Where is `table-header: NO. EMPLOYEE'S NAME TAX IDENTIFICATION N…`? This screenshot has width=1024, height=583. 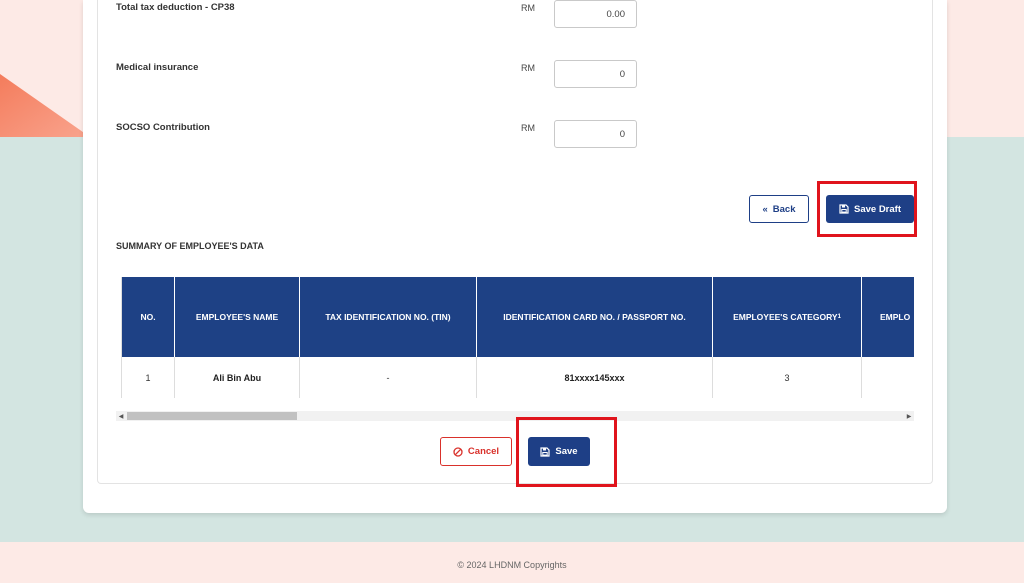 table-header: NO. EMPLOYEE'S NAME TAX IDENTIFICATION N… is located at coordinates (518, 317).